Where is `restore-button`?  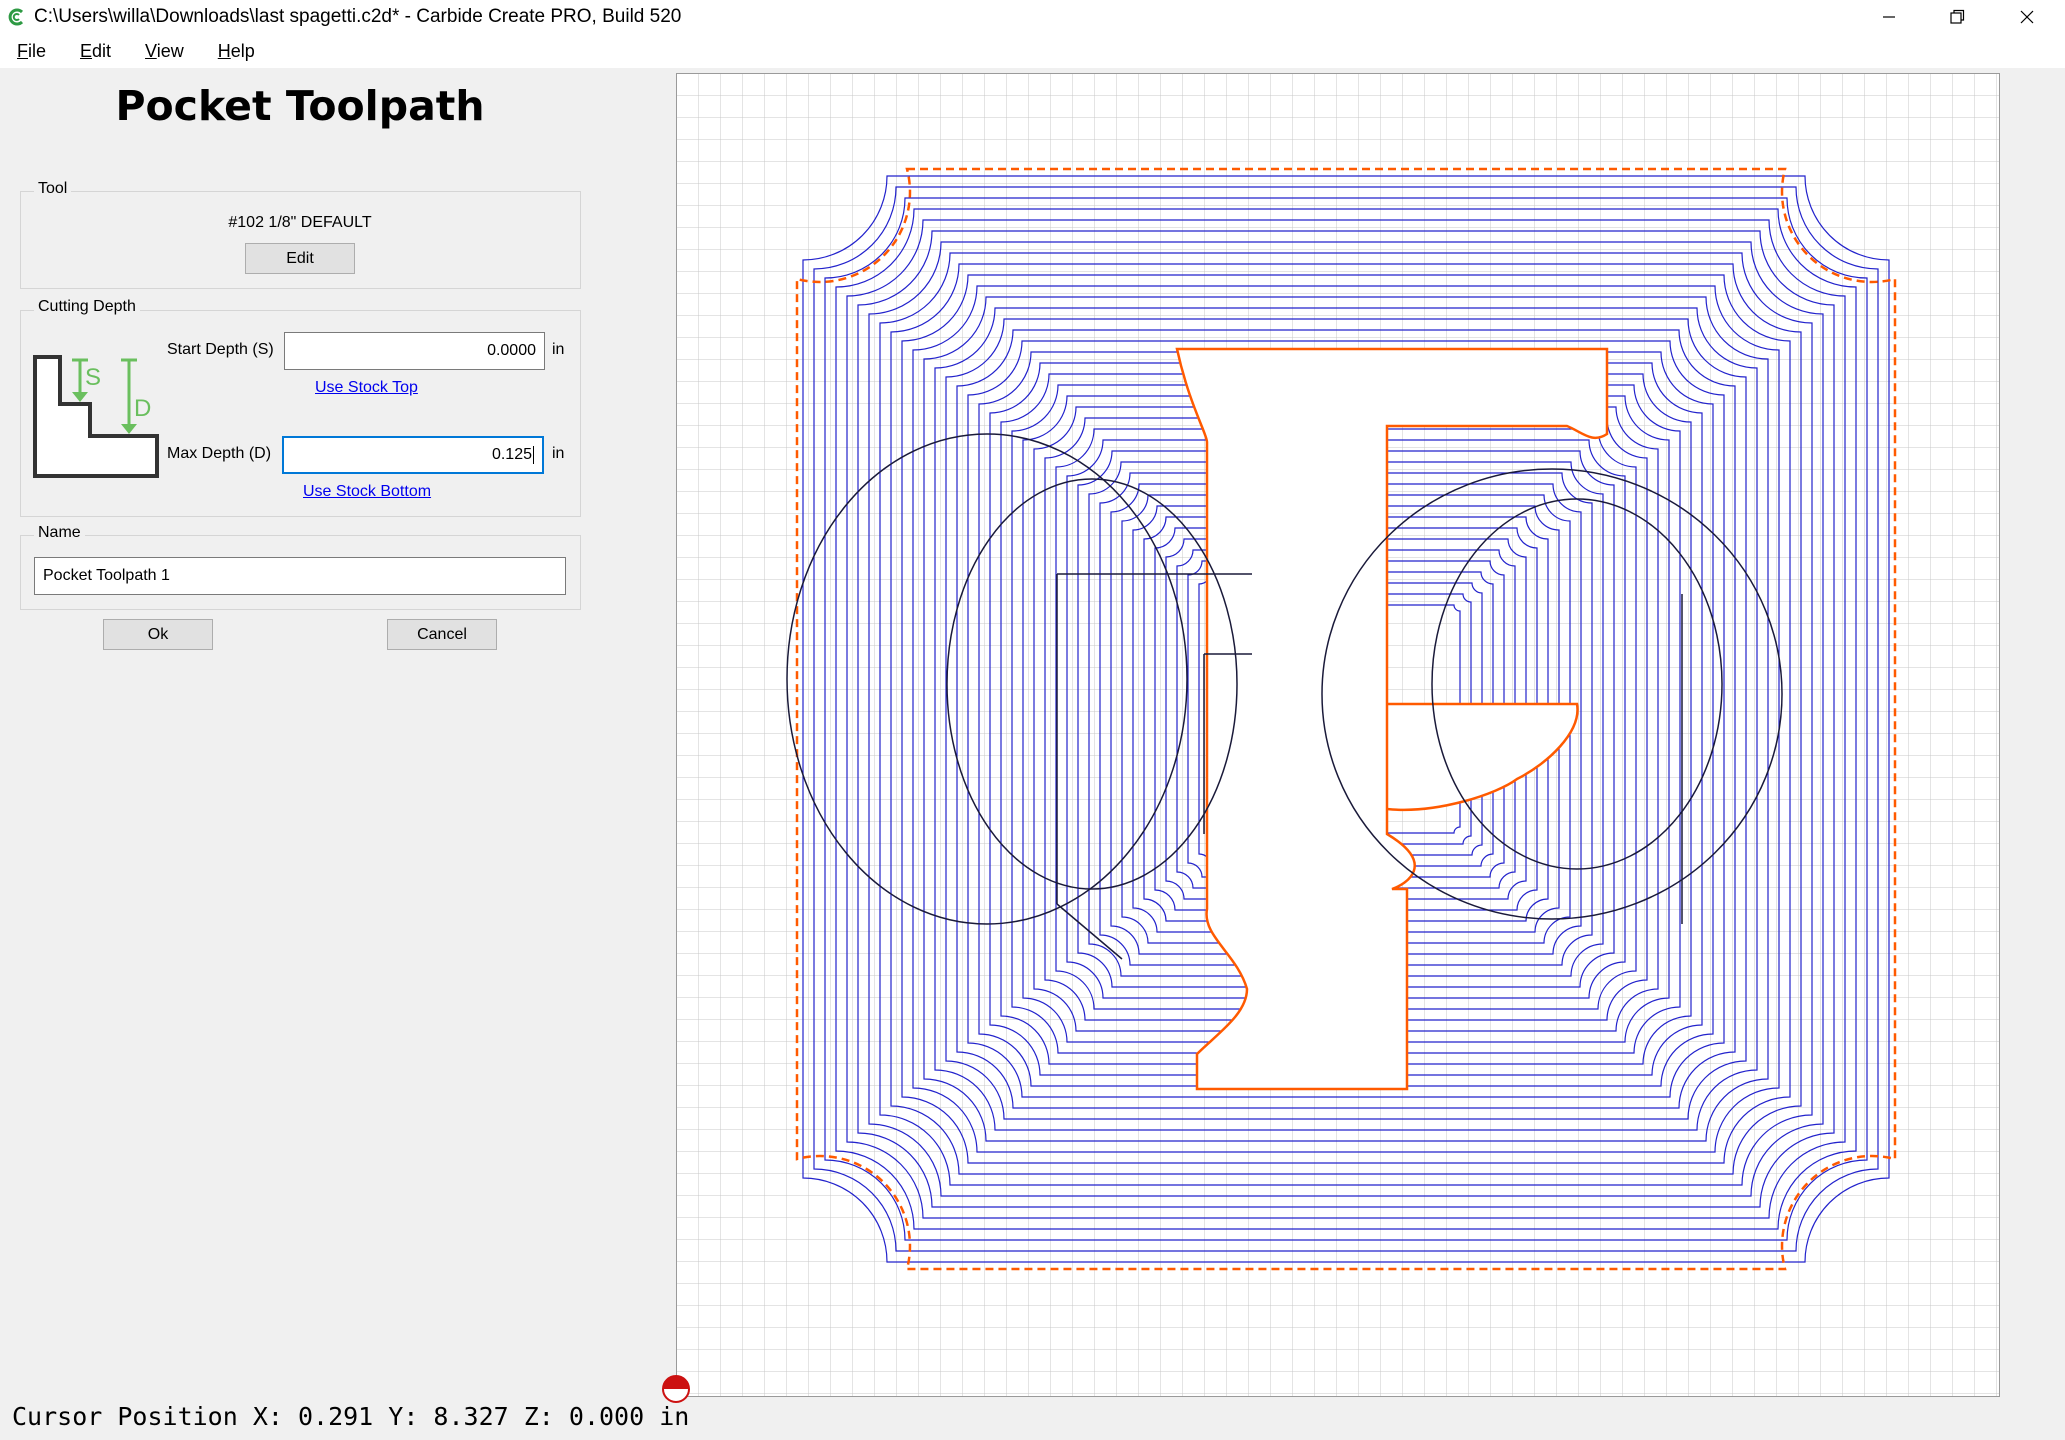 restore-button is located at coordinates (1957, 17).